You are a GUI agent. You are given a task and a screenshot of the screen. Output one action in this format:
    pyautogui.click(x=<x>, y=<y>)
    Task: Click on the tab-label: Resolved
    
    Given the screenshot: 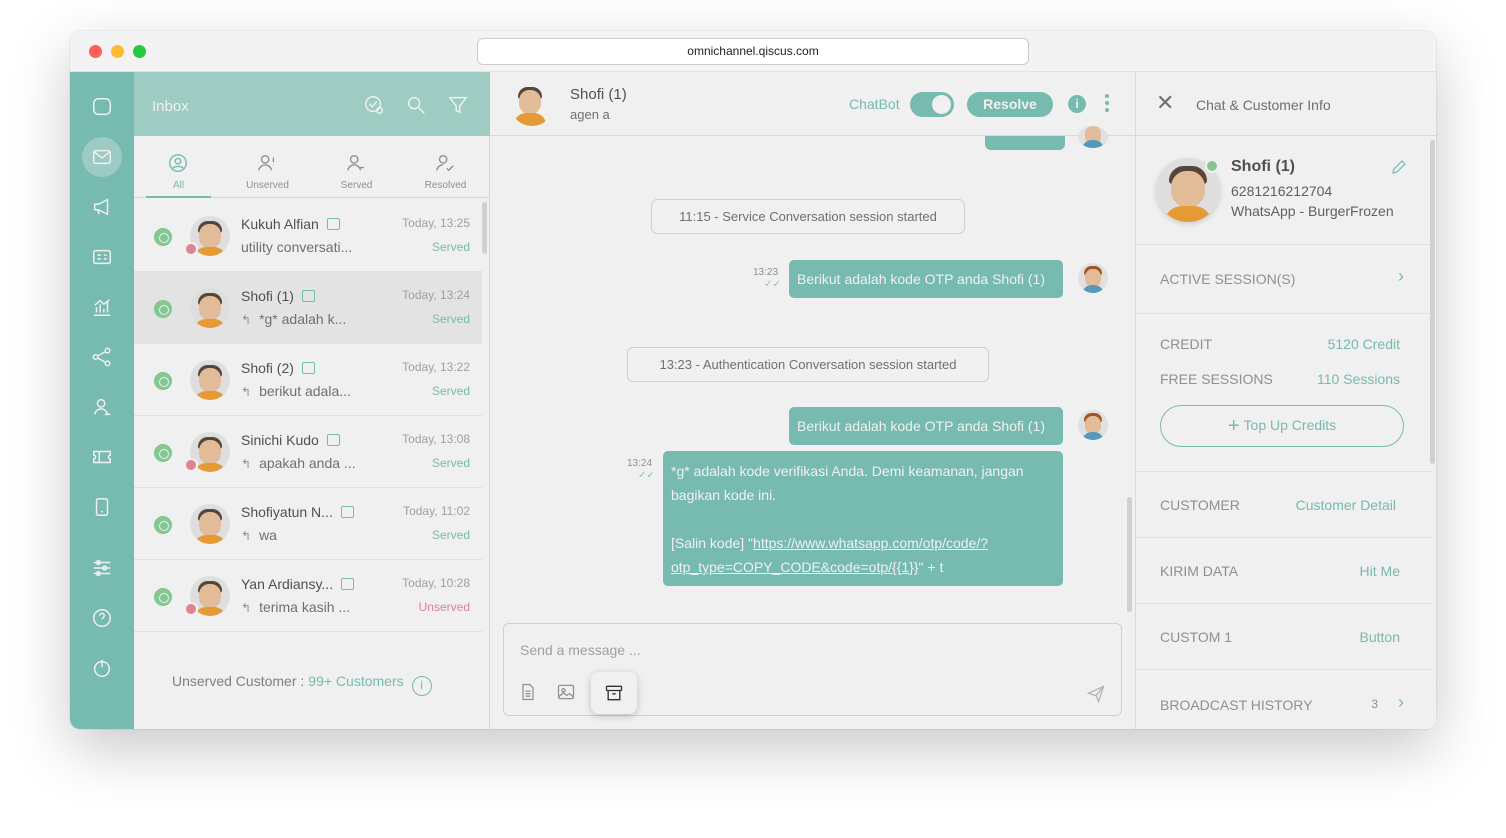 What is the action you would take?
    pyautogui.click(x=445, y=185)
    